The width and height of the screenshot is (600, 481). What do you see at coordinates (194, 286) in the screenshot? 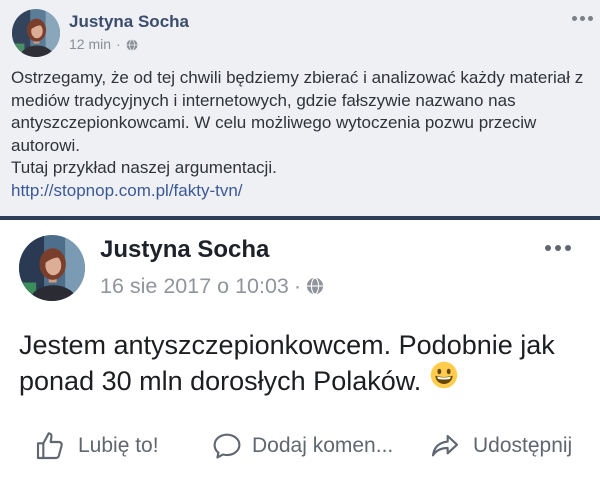
I see `post-timestamp: 16 sie 2017 o 10:03` at bounding box center [194, 286].